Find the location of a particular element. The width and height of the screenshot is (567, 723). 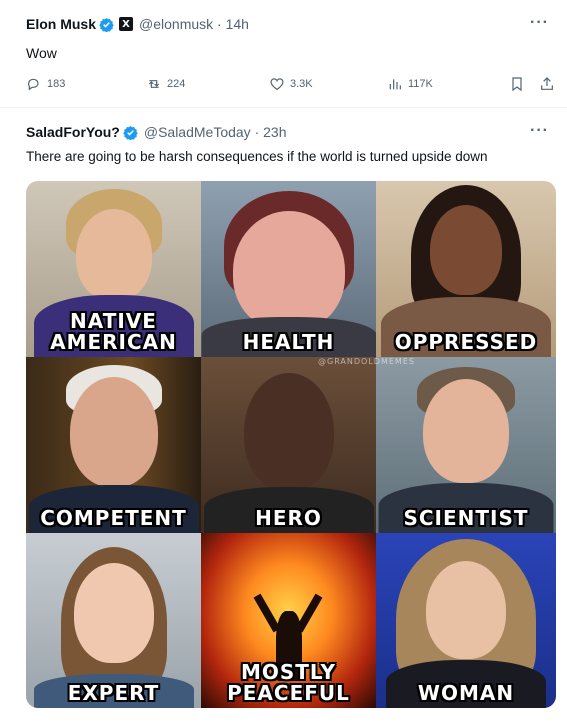

retweet-icon is located at coordinates (154, 84).